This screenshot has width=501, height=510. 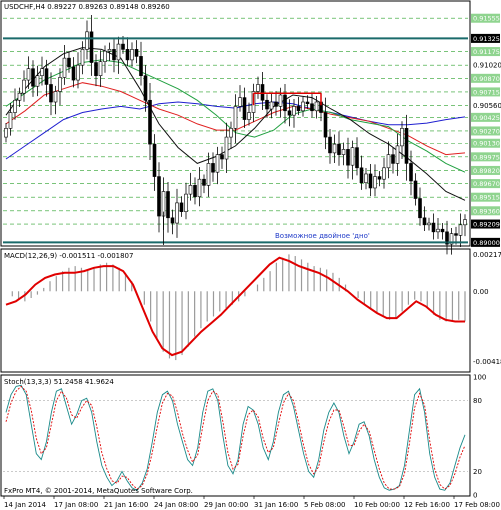 I want to click on time-tick-label: 31 Jan 16:00, so click(x=276, y=505).